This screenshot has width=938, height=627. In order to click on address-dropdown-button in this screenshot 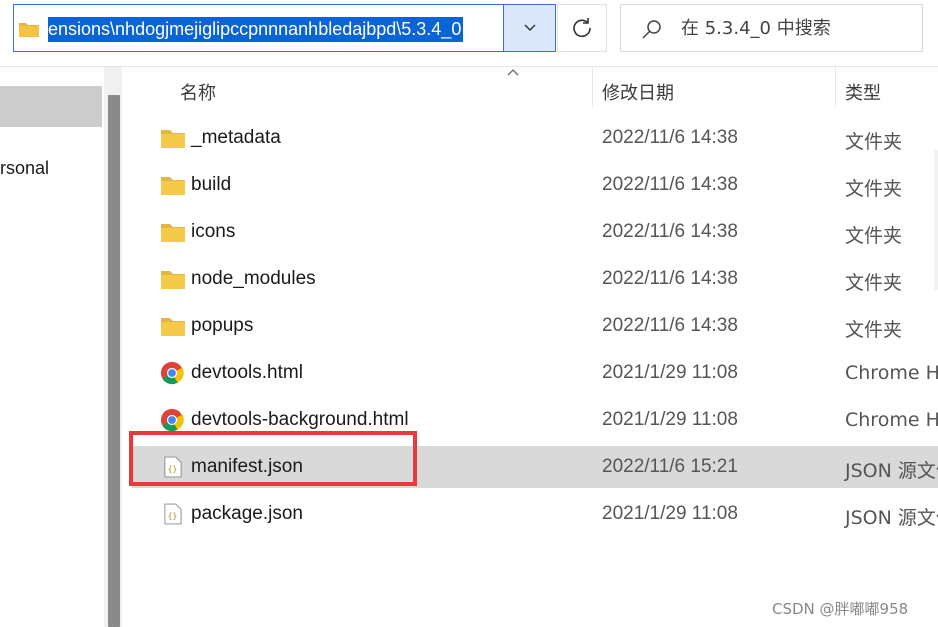, I will do `click(529, 28)`.